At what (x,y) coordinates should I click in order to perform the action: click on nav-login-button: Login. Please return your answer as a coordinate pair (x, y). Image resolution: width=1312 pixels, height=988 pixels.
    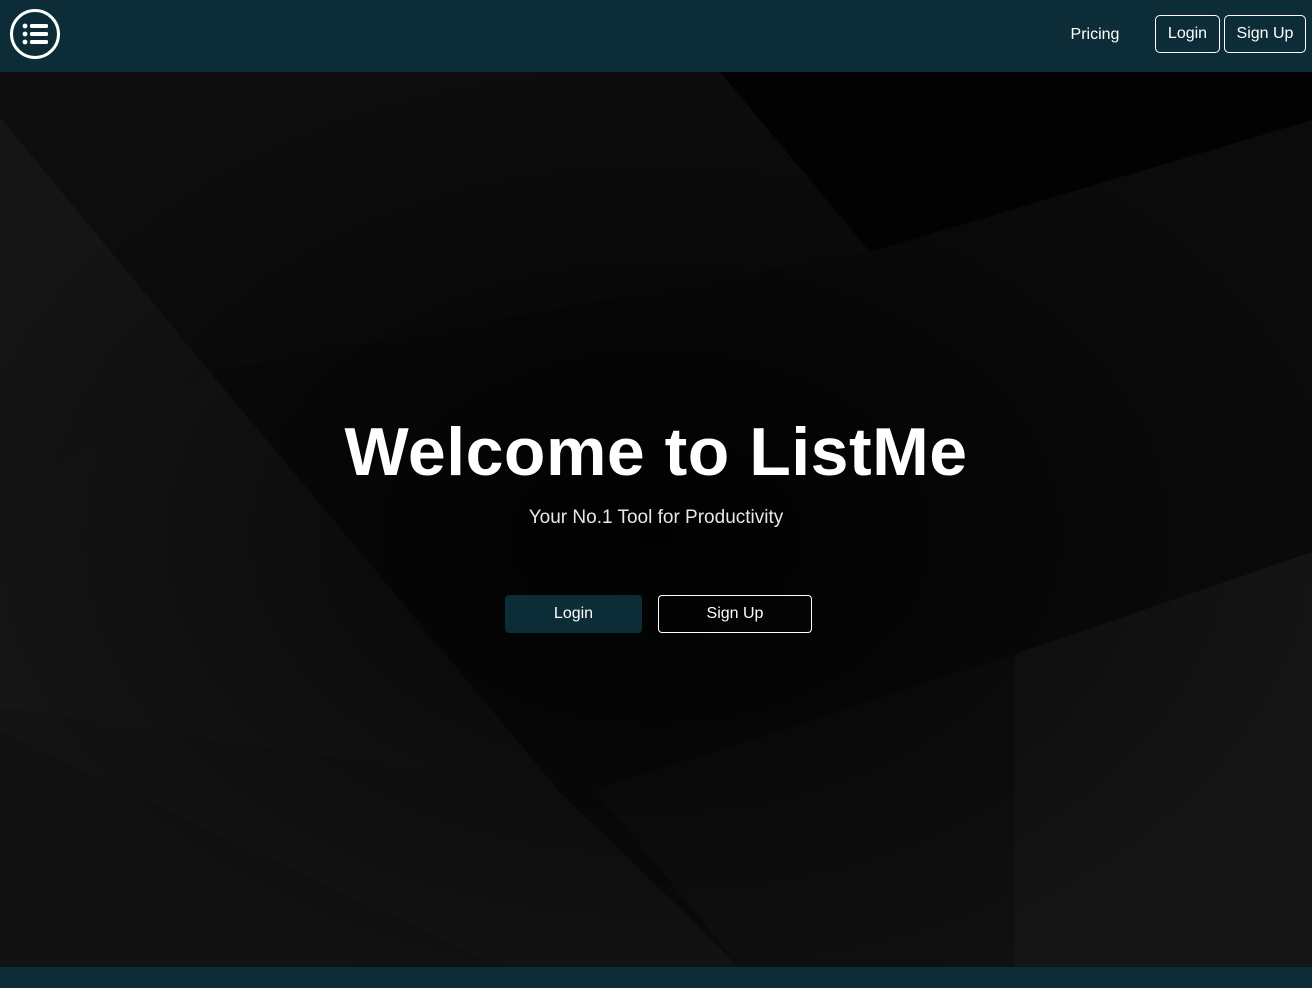
    Looking at the image, I should click on (1187, 34).